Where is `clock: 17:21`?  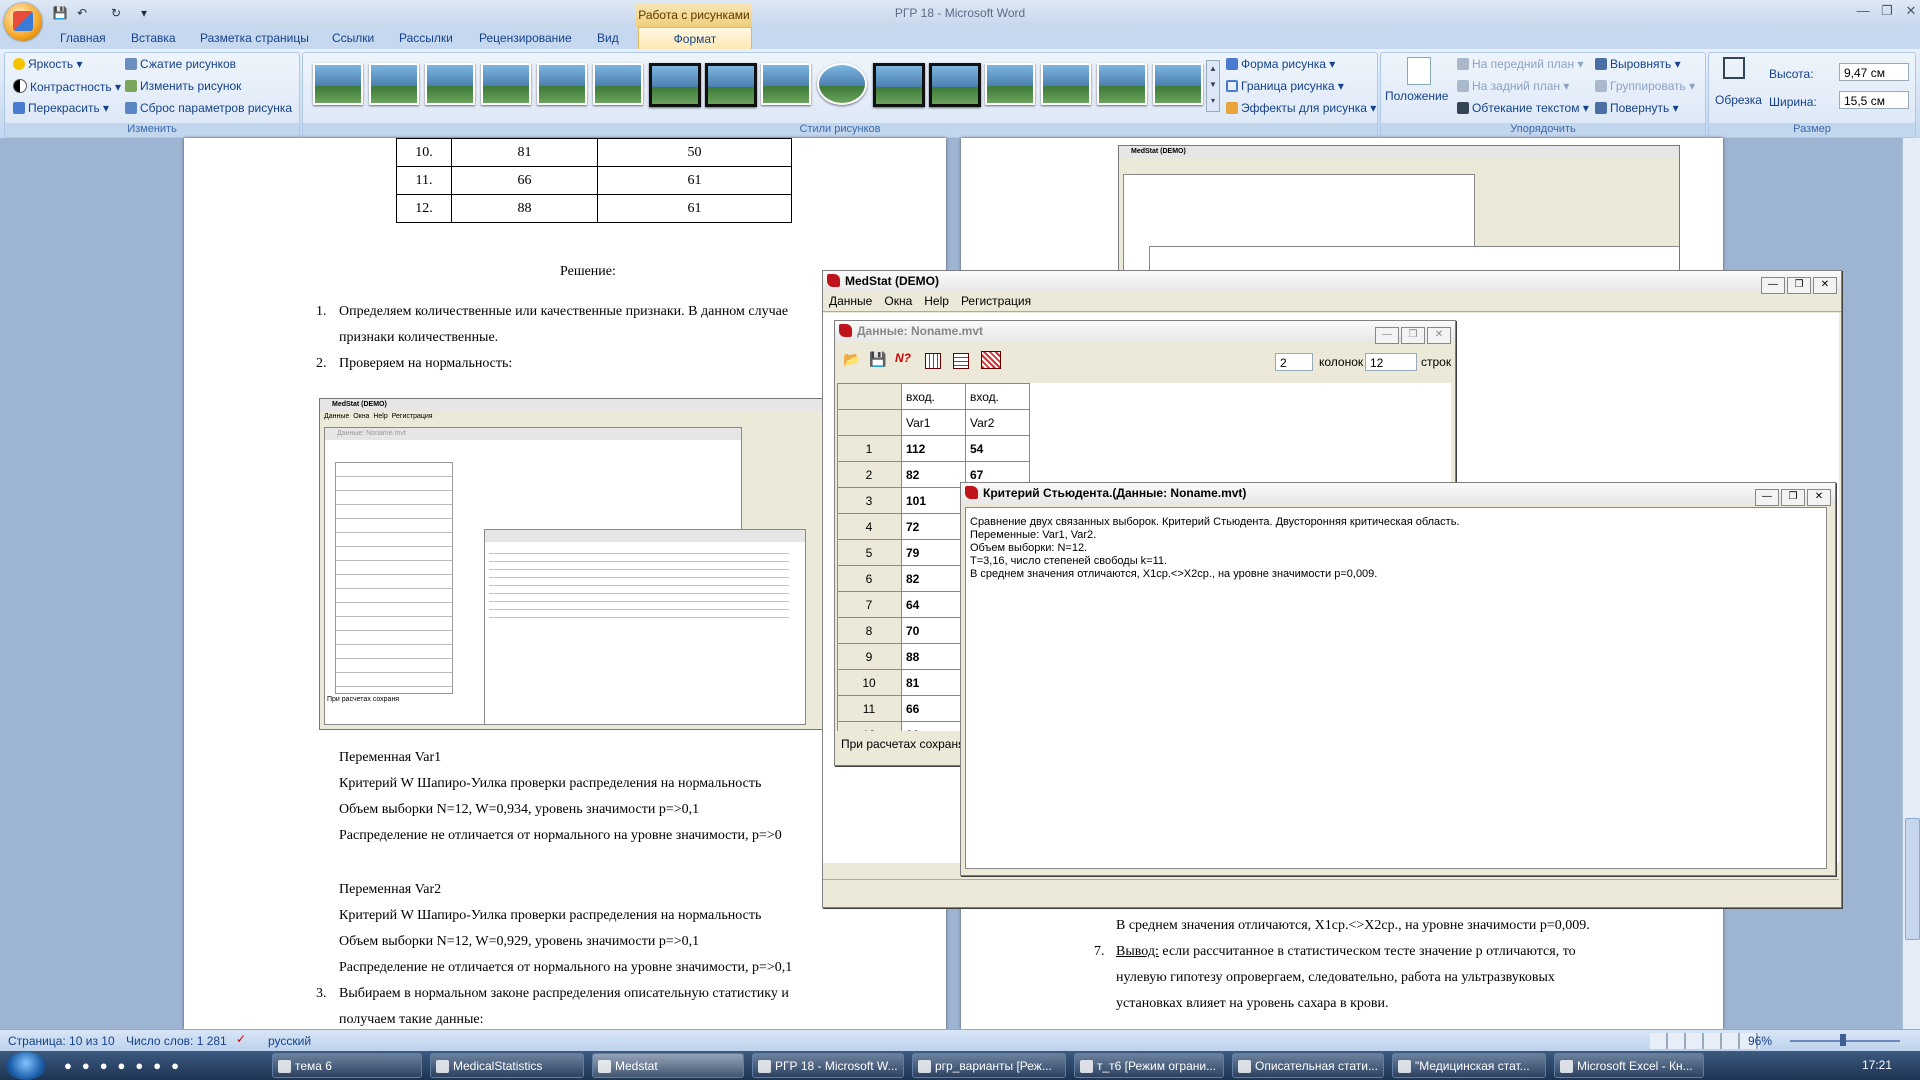
clock: 17:21 is located at coordinates (1877, 1065).